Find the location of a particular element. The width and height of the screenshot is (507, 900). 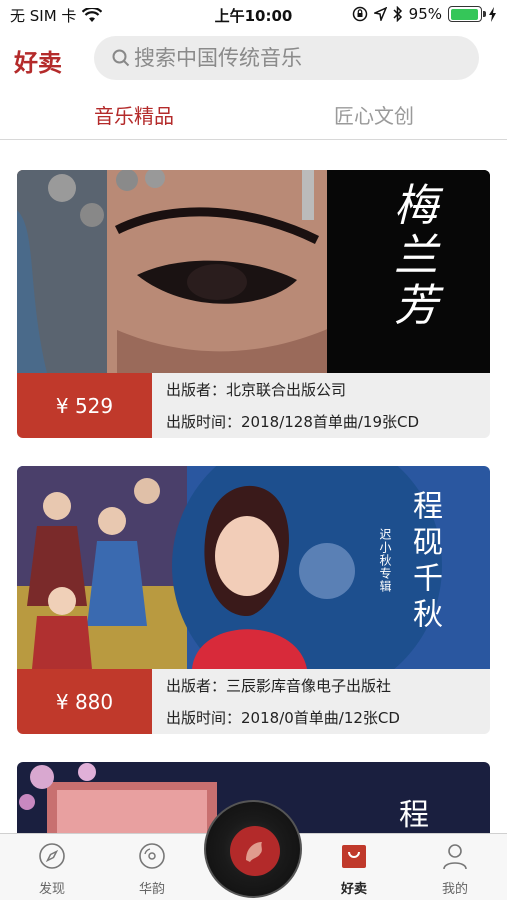

date-row: 出版时间： 2018/128首单曲/19张CD is located at coordinates (328, 421).